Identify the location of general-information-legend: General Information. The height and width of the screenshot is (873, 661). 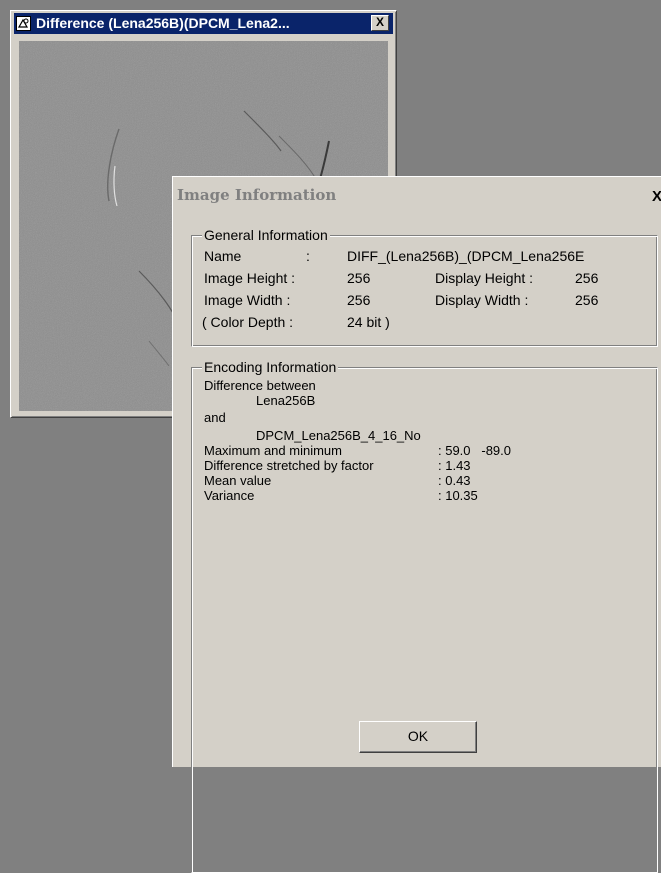
(266, 235).